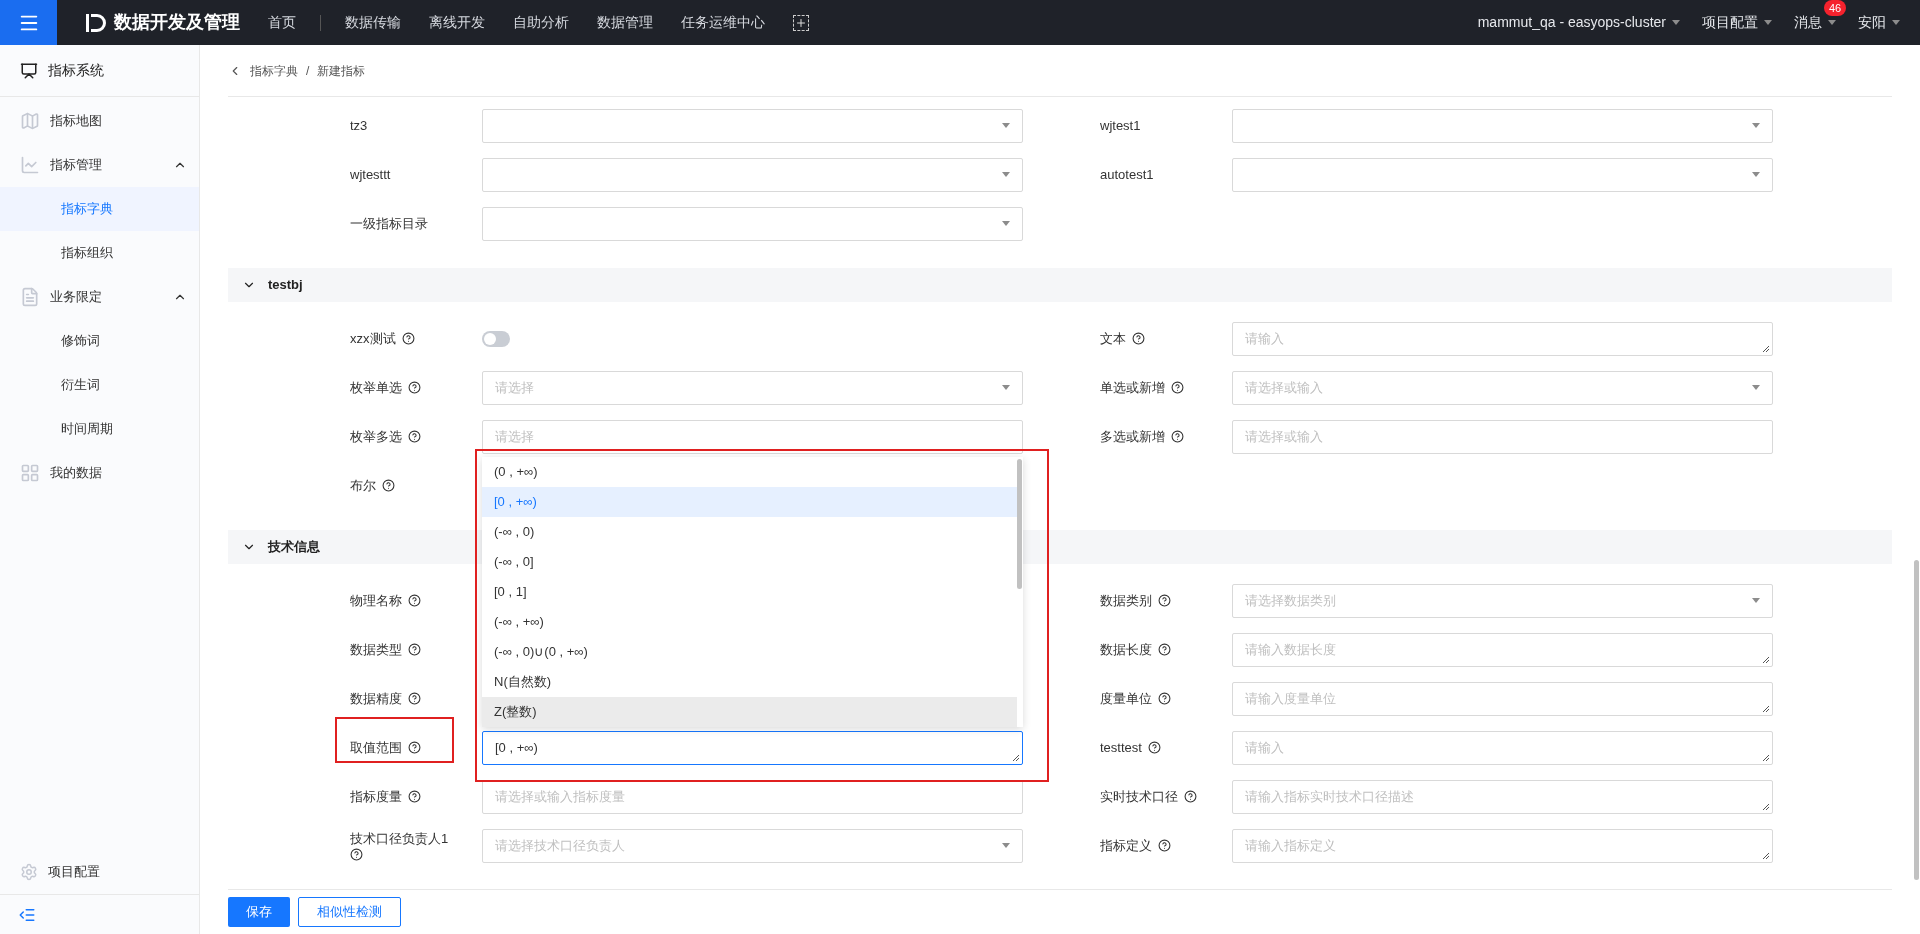 The width and height of the screenshot is (1920, 934). What do you see at coordinates (29, 70) in the screenshot?
I see `presentation-icon` at bounding box center [29, 70].